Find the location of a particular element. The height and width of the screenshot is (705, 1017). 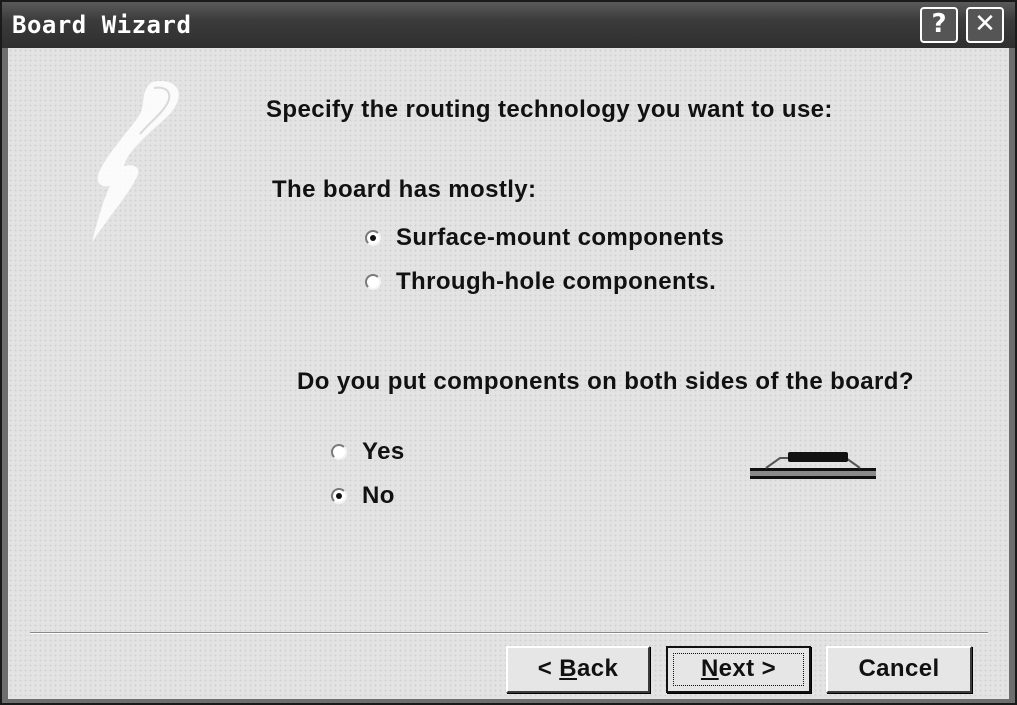

back-mnemonic: B is located at coordinates (568, 668).